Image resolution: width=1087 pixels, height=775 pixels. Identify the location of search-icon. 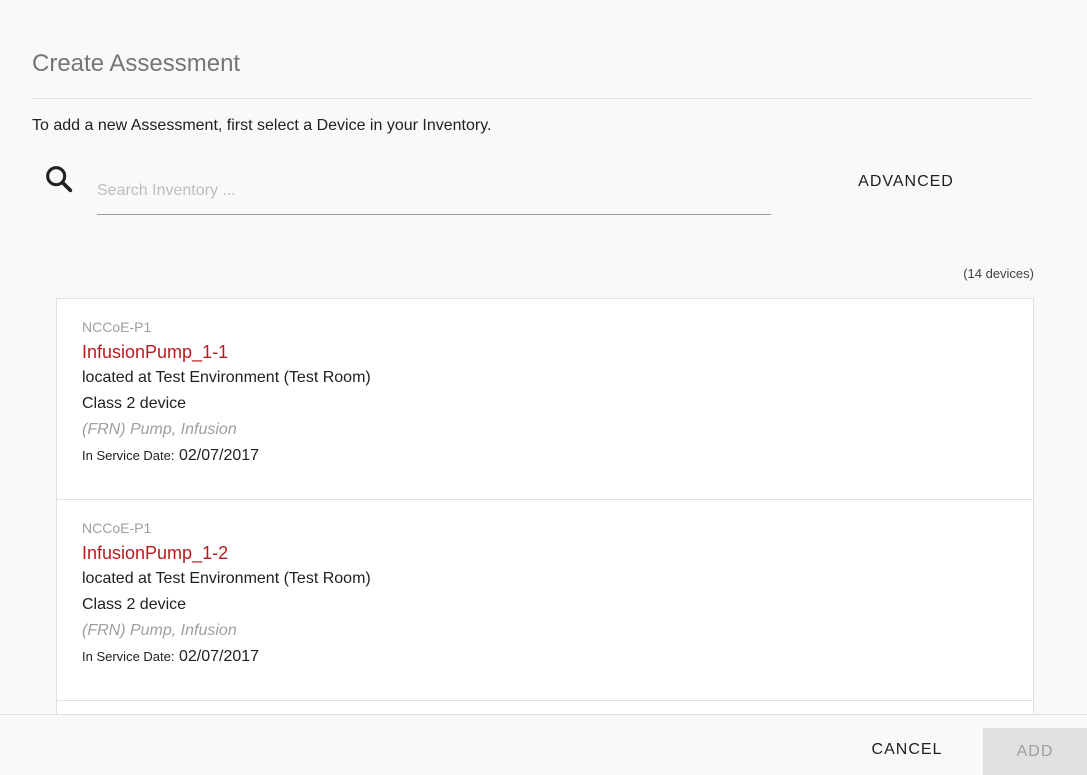
(59, 179).